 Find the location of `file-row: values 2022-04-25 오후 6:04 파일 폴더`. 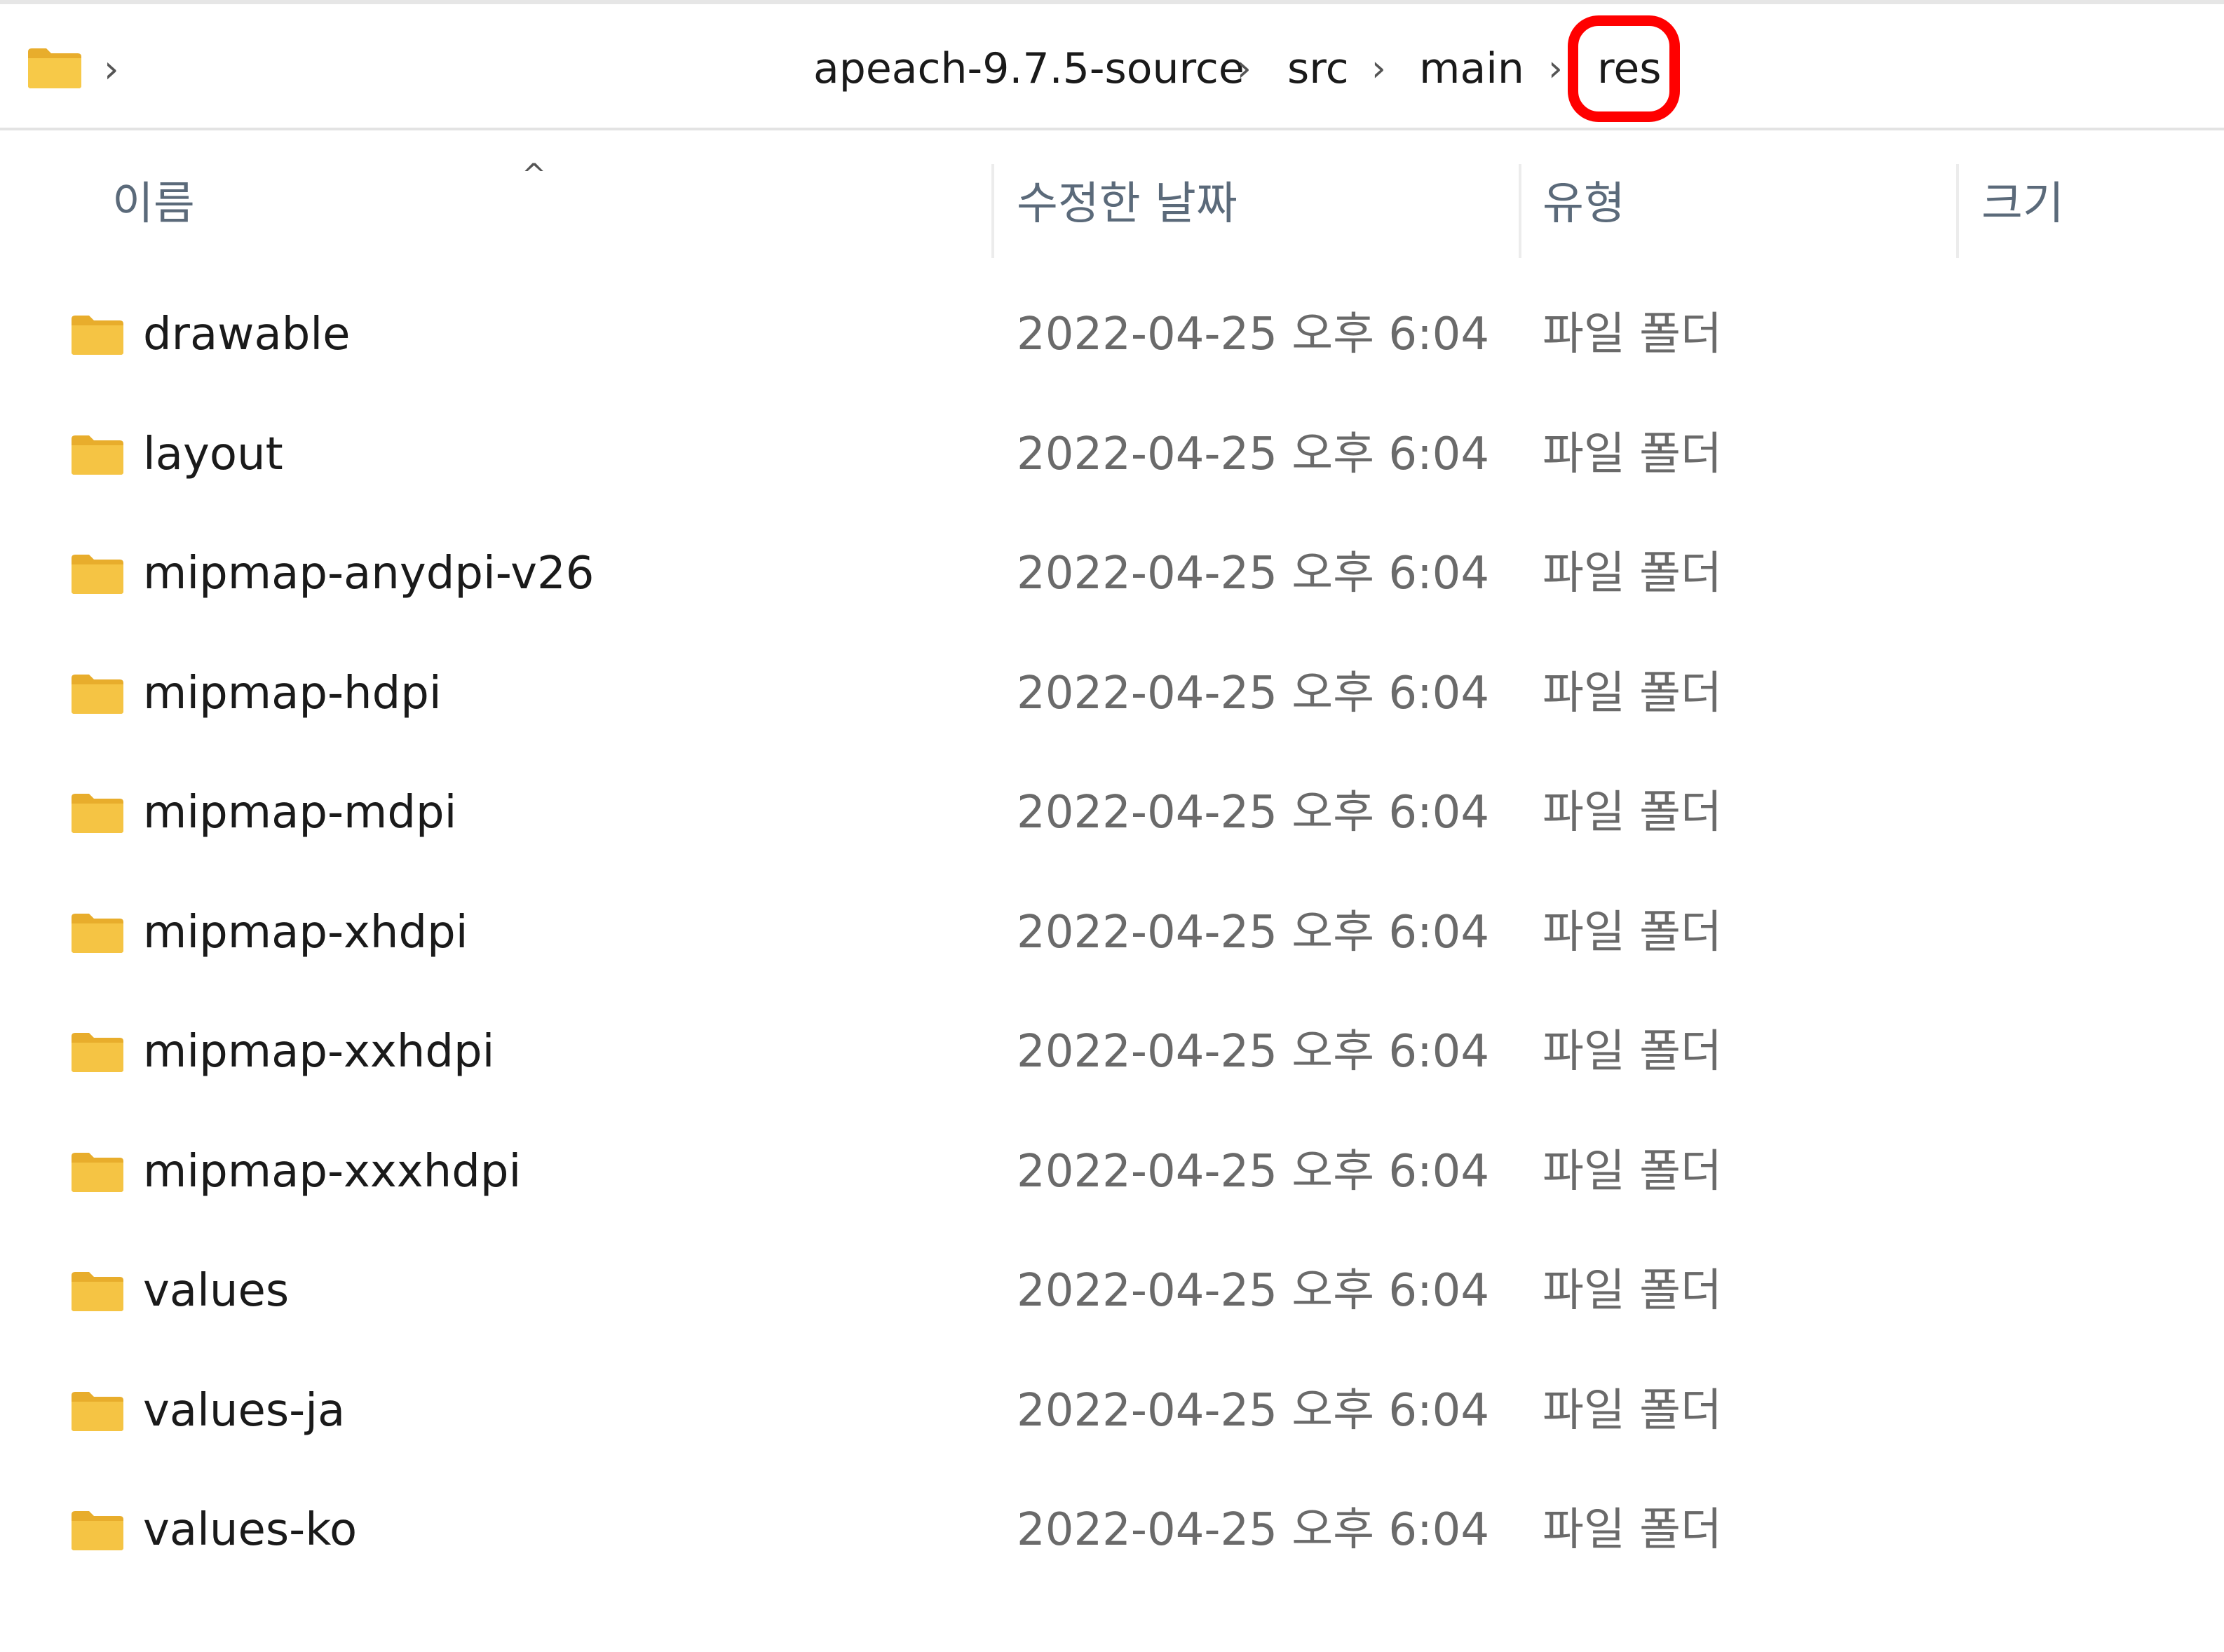

file-row: values 2022-04-25 오후 6:04 파일 폴더 is located at coordinates (1112, 1290).